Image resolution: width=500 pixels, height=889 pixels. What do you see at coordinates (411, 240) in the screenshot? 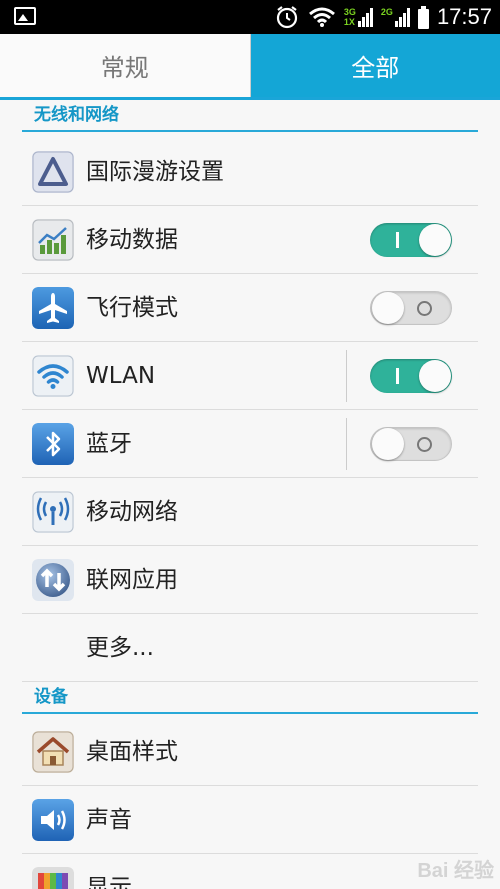
I see `mobile-data-toggle` at bounding box center [411, 240].